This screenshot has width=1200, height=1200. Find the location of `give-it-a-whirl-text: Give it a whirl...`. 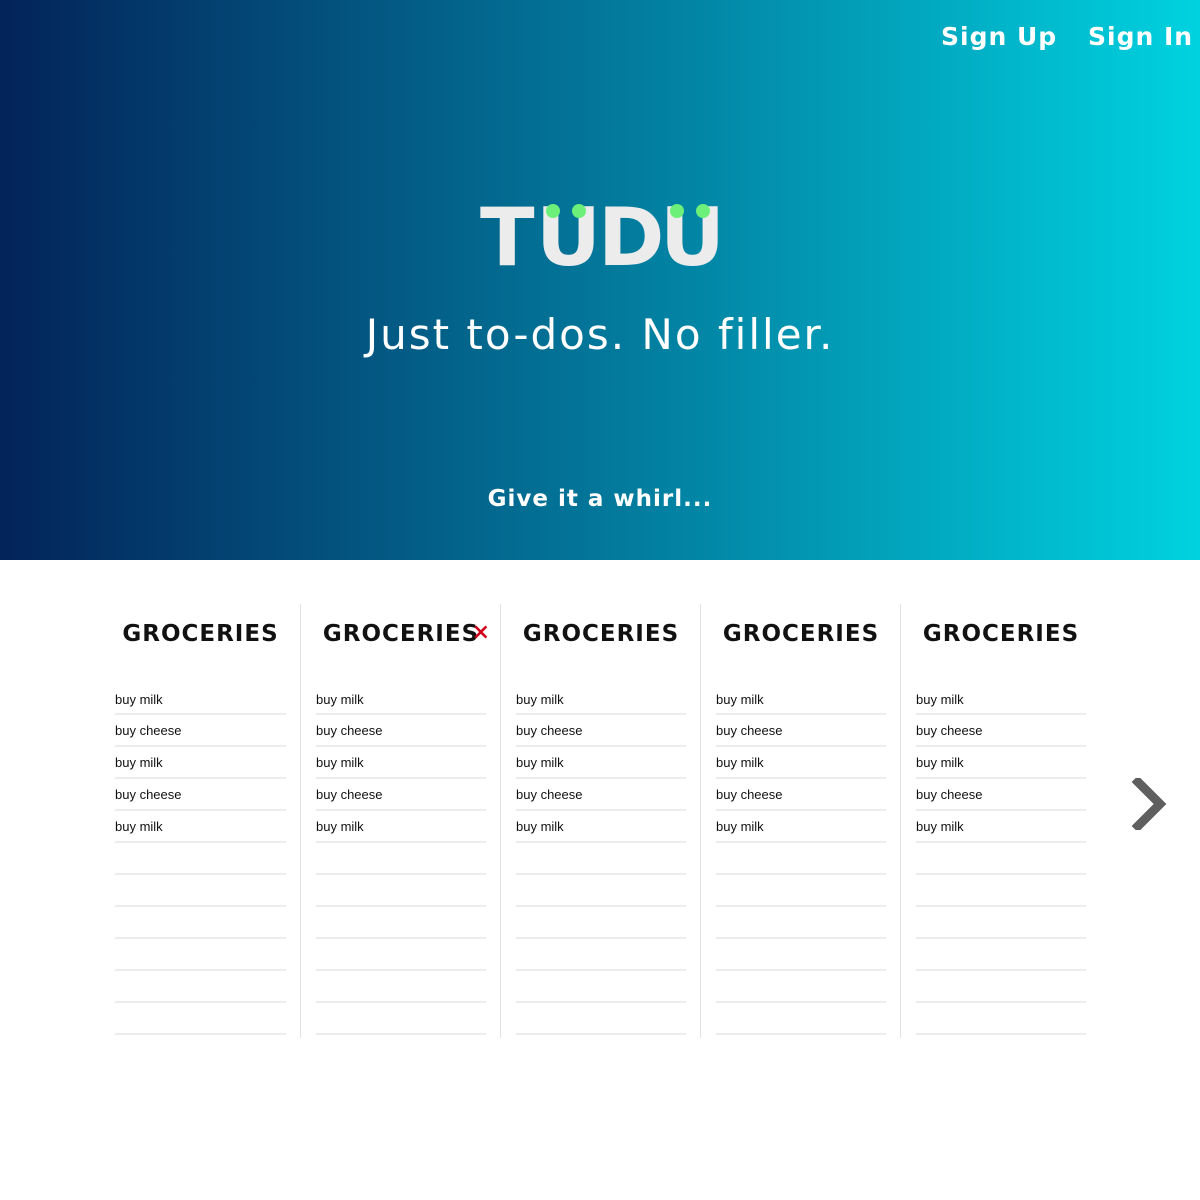

give-it-a-whirl-text: Give it a whirl... is located at coordinates (600, 499).